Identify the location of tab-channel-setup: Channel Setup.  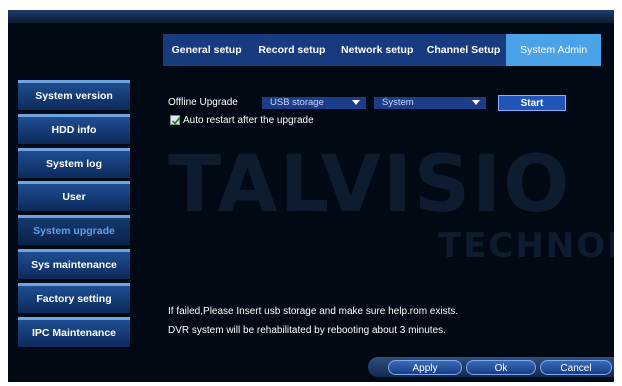
(464, 50).